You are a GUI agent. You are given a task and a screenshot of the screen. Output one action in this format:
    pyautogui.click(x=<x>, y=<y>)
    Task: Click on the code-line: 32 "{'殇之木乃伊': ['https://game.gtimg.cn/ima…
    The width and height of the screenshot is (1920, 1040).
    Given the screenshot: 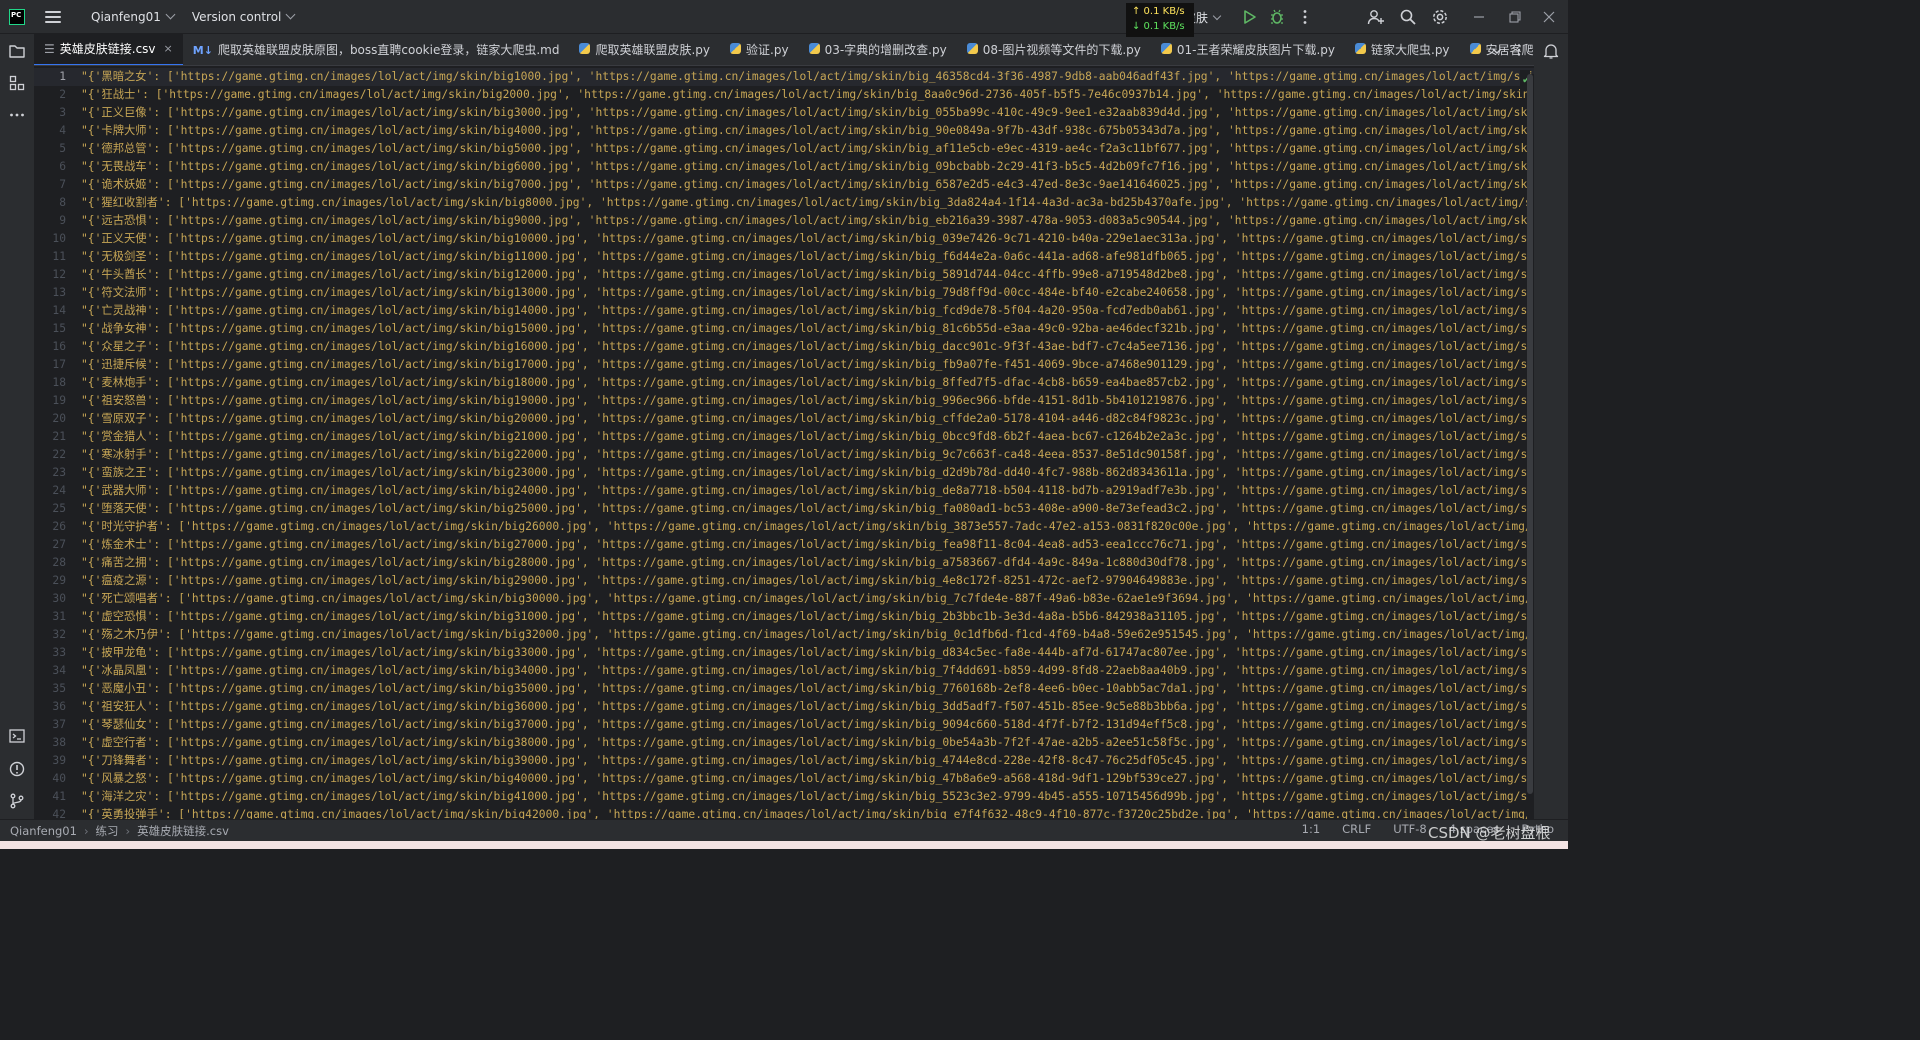 What is the action you would take?
    pyautogui.click(x=784, y=635)
    